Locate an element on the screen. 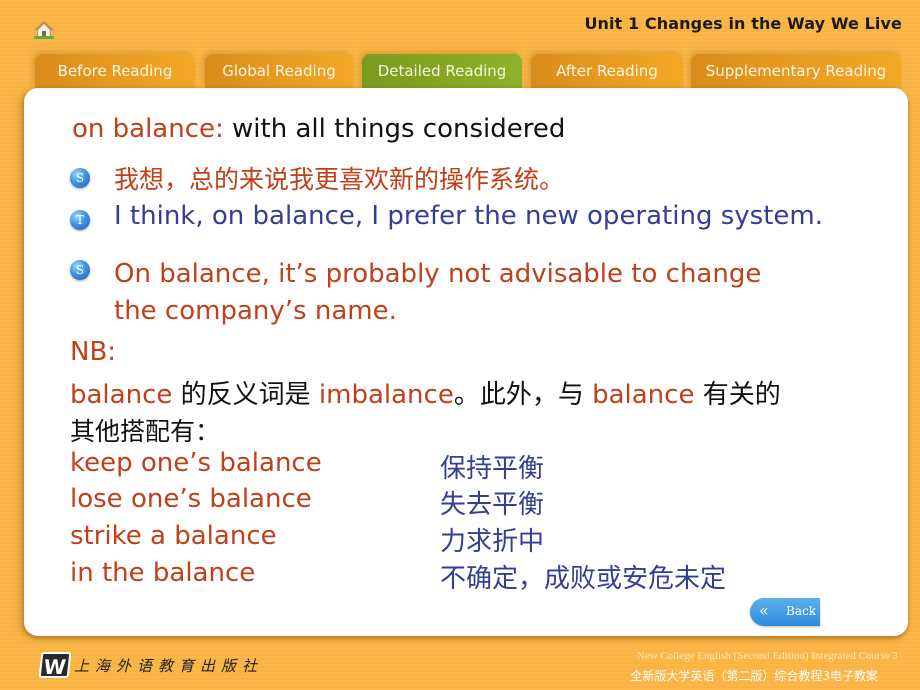  note-text: 的反义词是 is located at coordinates (245, 395).